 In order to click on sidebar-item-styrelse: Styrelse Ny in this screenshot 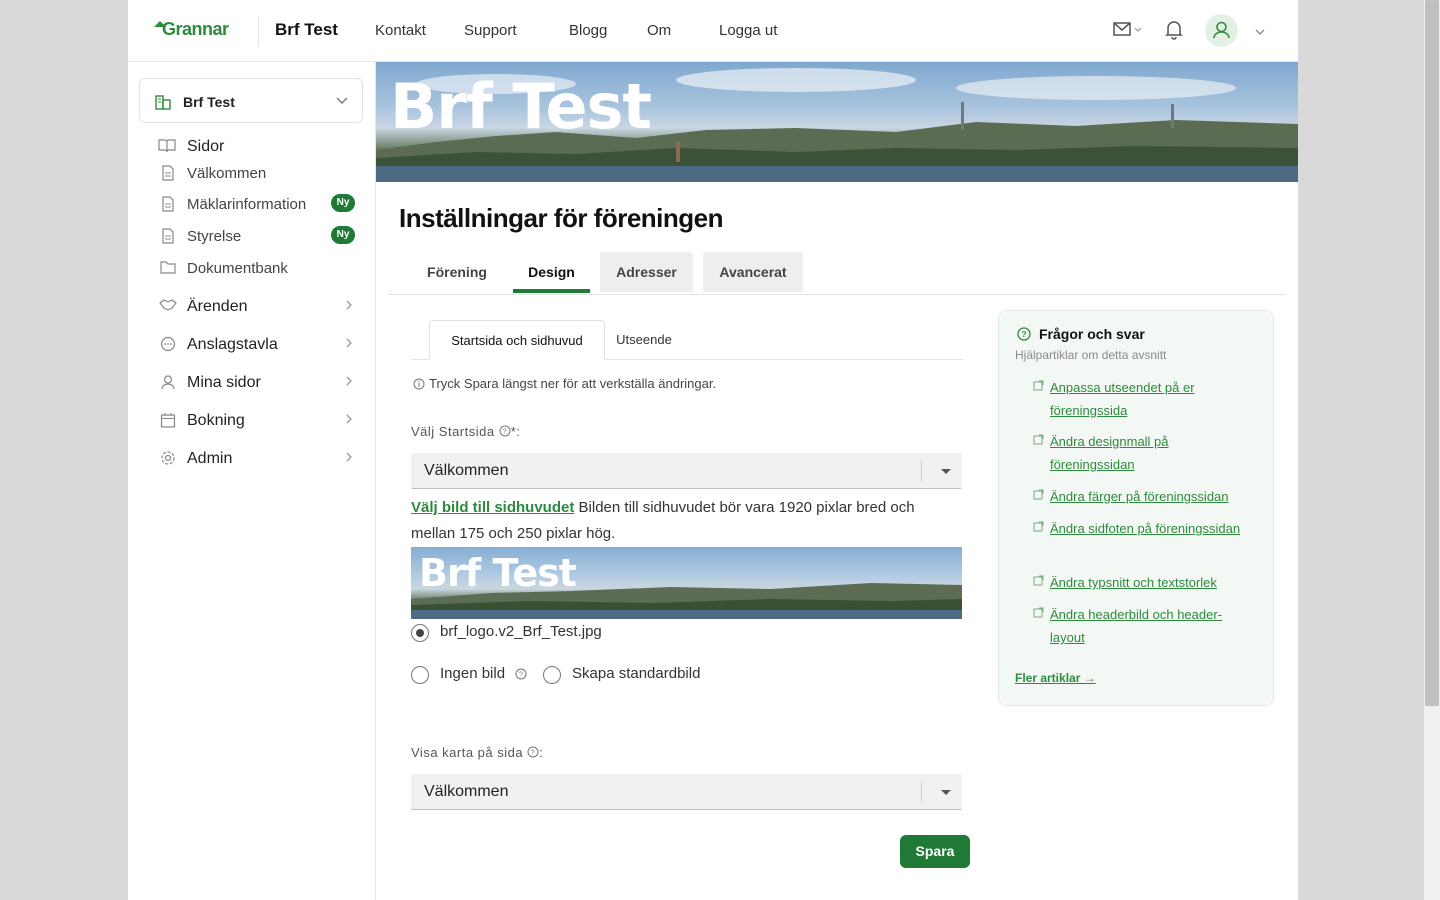, I will do `click(252, 237)`.